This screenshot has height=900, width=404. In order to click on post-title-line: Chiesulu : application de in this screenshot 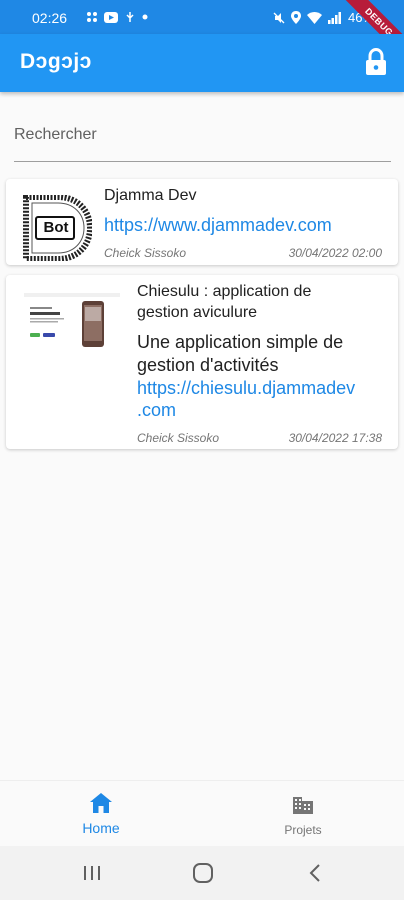, I will do `click(224, 291)`.